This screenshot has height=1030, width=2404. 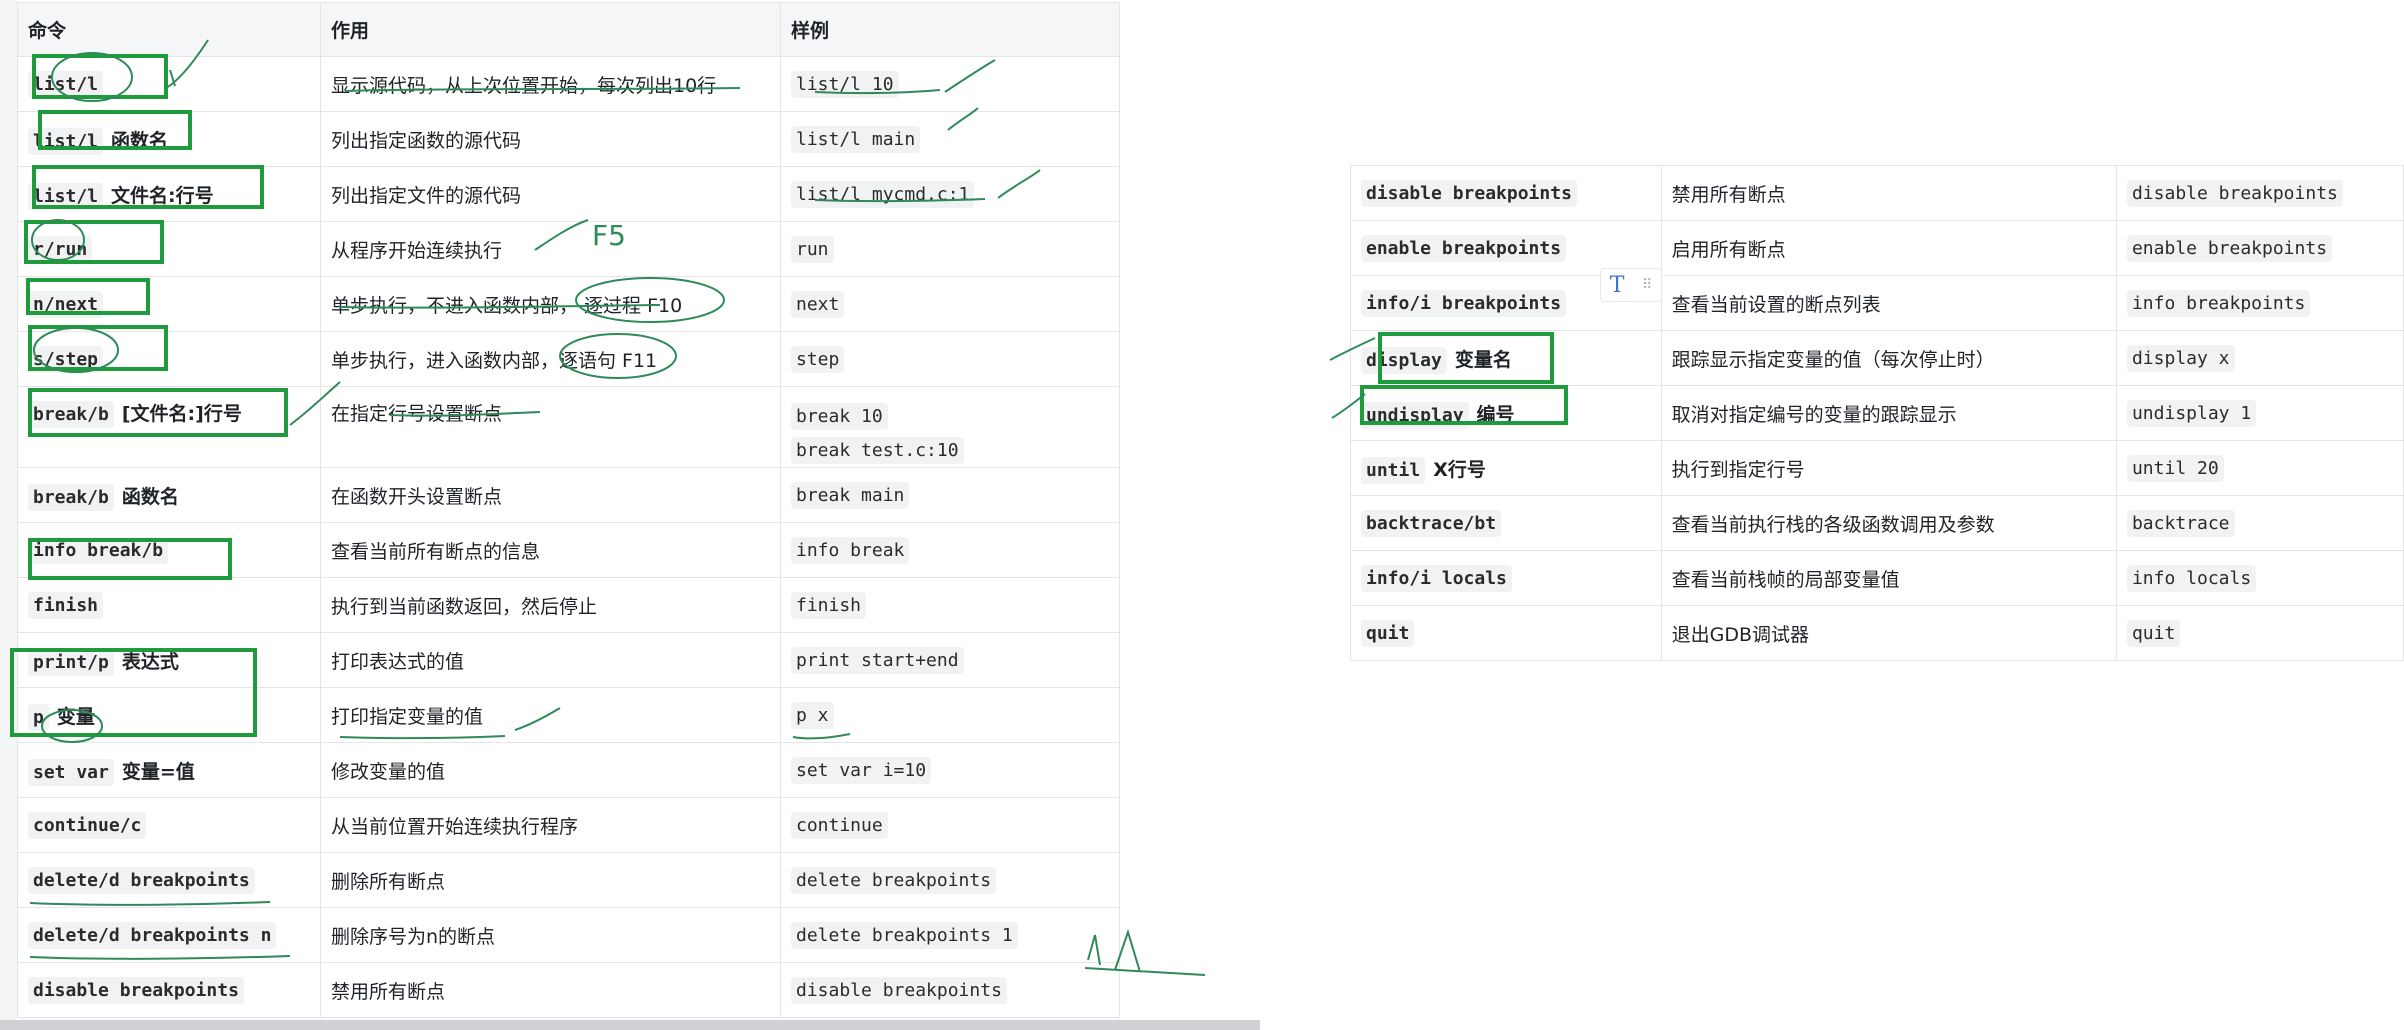 What do you see at coordinates (1506, 523) in the screenshot?
I see `command-cell: backtrace/bt` at bounding box center [1506, 523].